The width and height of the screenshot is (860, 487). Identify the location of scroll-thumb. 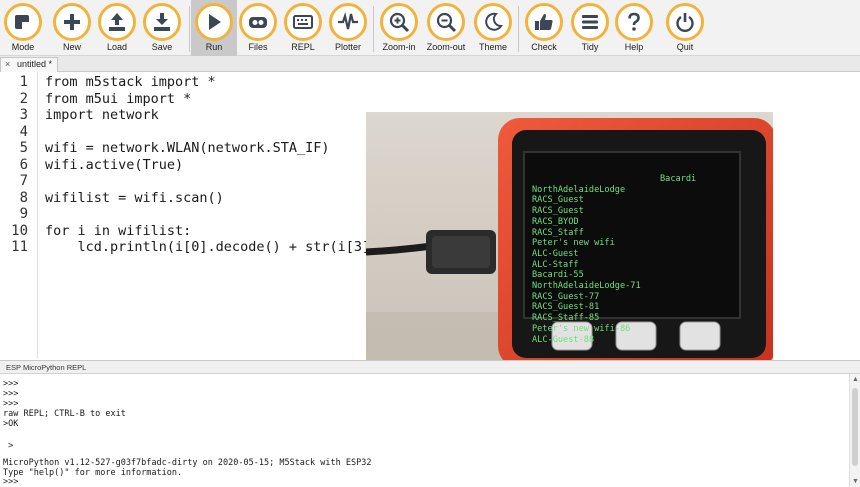
(855, 427).